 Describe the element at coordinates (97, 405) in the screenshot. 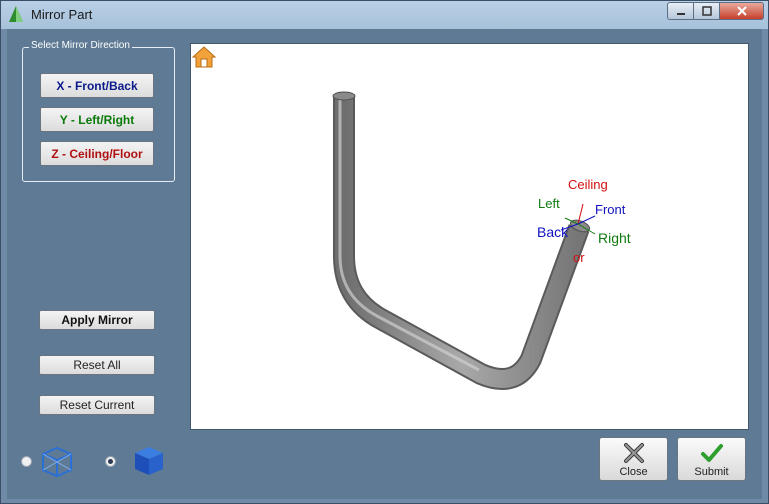

I see `reset-current-button: Reset Current` at that location.